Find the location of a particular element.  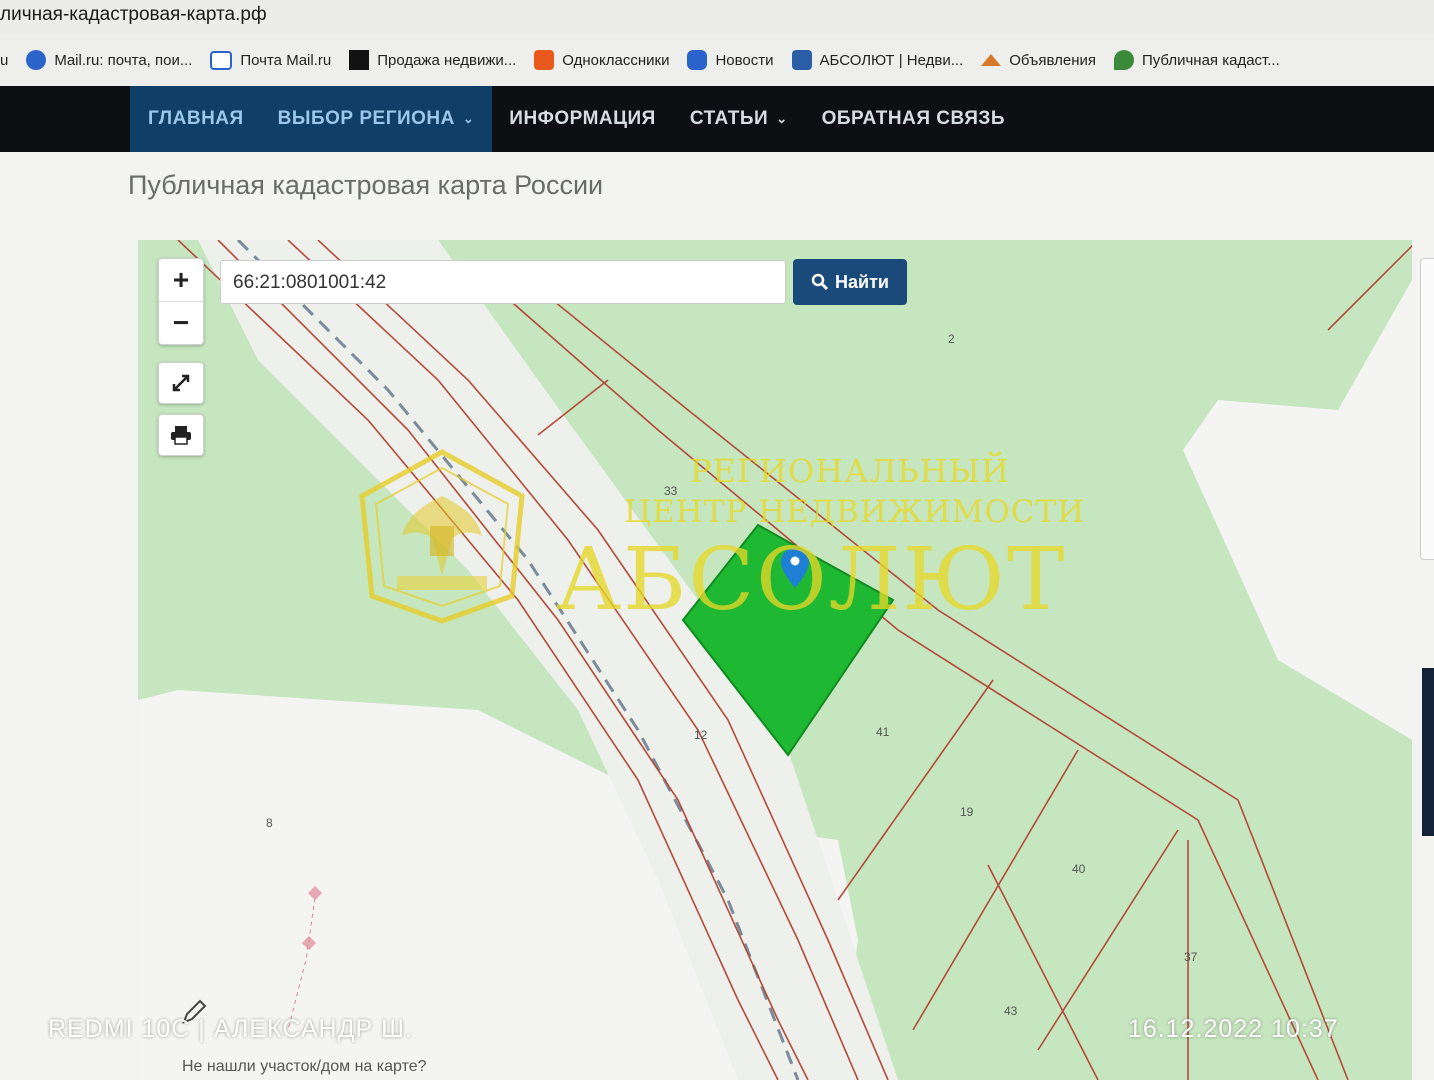

printer-icon is located at coordinates (181, 435).